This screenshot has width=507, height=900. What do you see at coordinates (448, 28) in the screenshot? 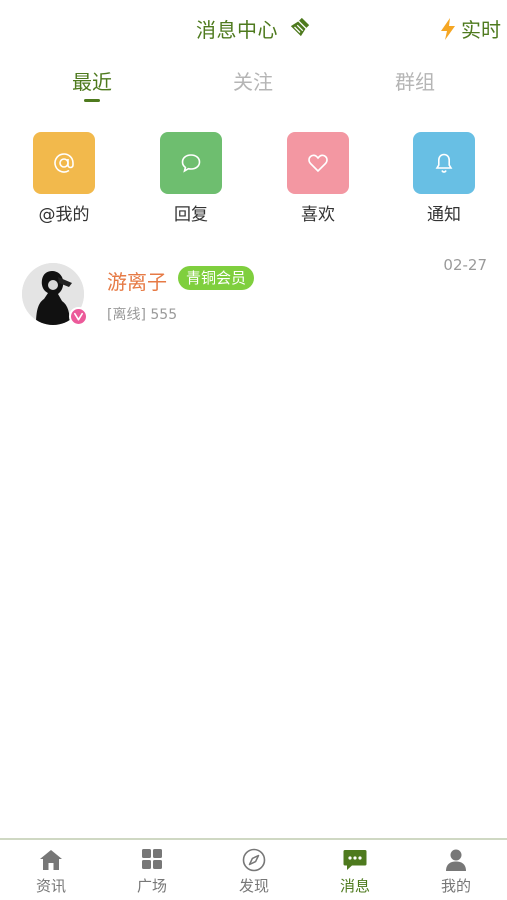
I see `lightning-icon` at bounding box center [448, 28].